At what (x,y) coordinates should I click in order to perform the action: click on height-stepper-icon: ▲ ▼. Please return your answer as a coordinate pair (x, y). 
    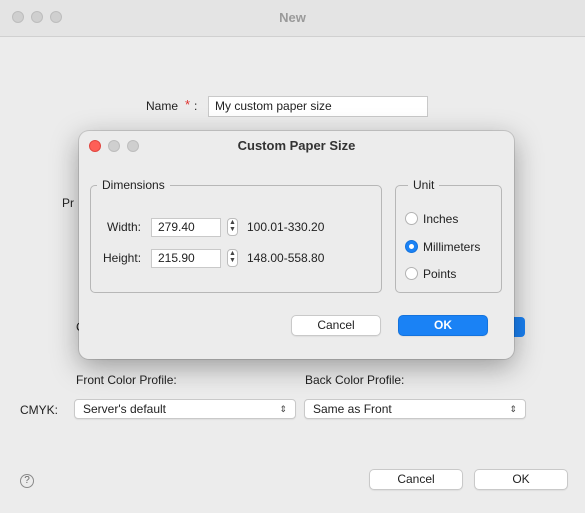
    Looking at the image, I should click on (232, 258).